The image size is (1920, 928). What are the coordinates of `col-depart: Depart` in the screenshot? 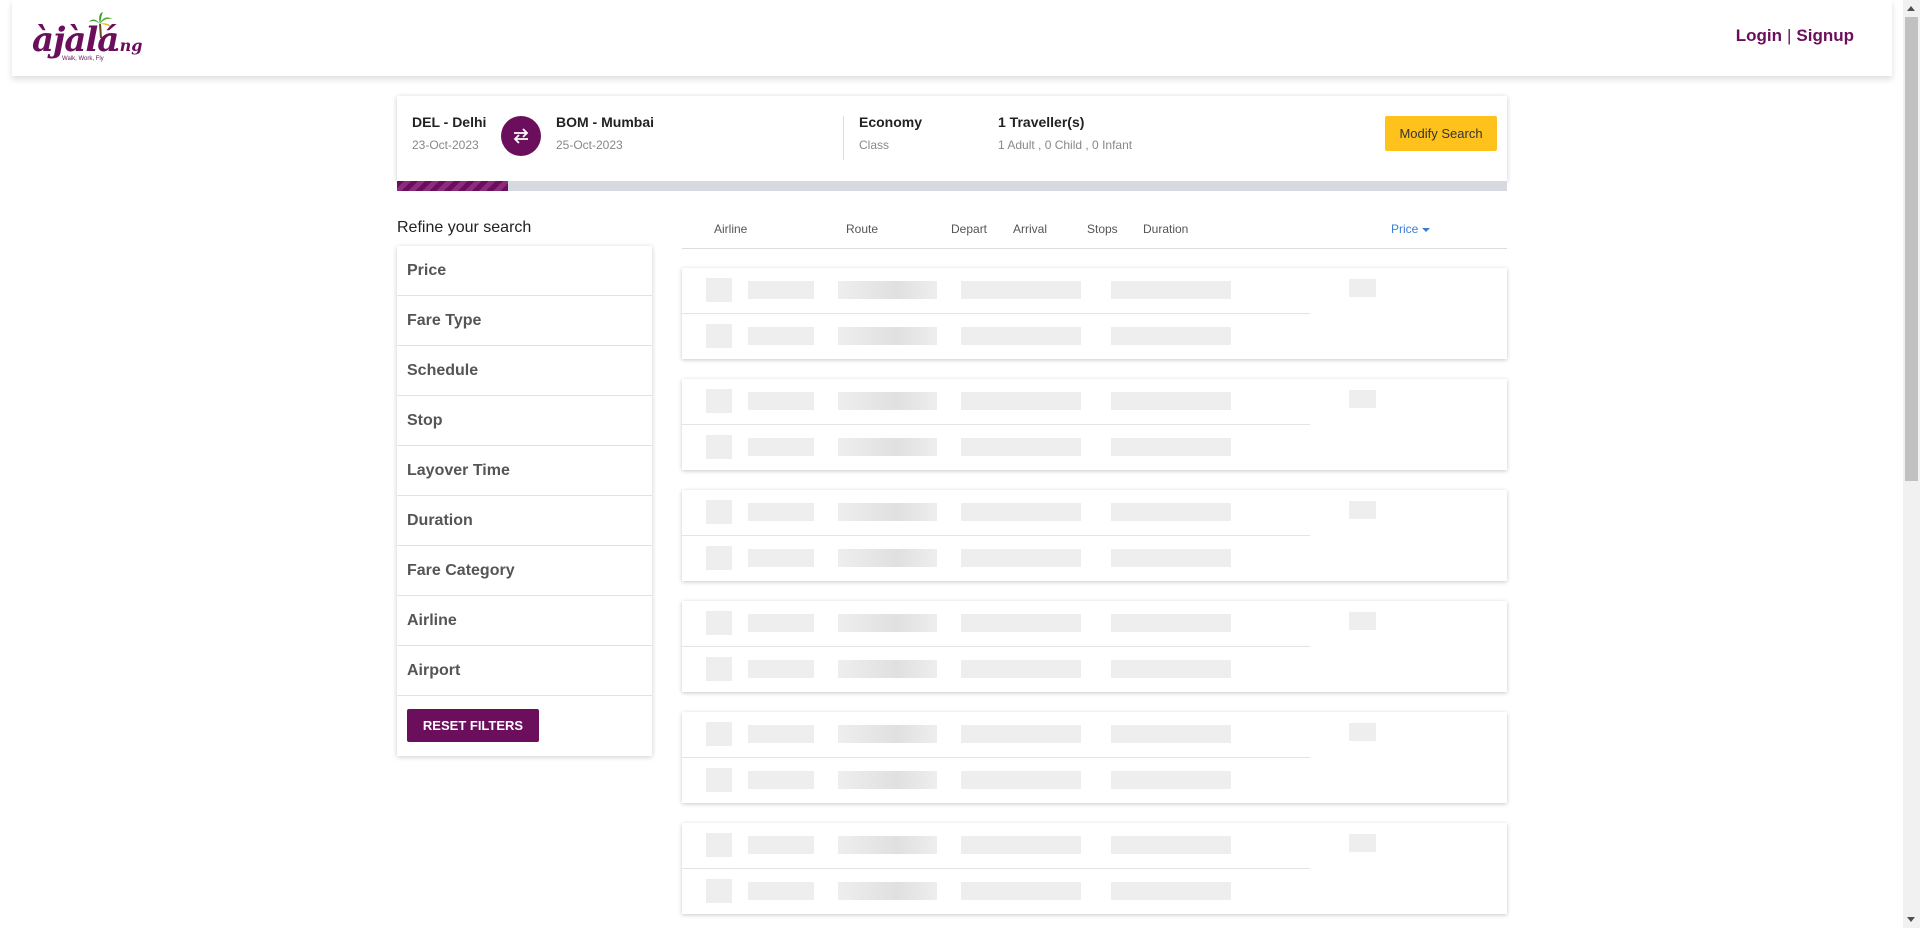 It's located at (969, 229).